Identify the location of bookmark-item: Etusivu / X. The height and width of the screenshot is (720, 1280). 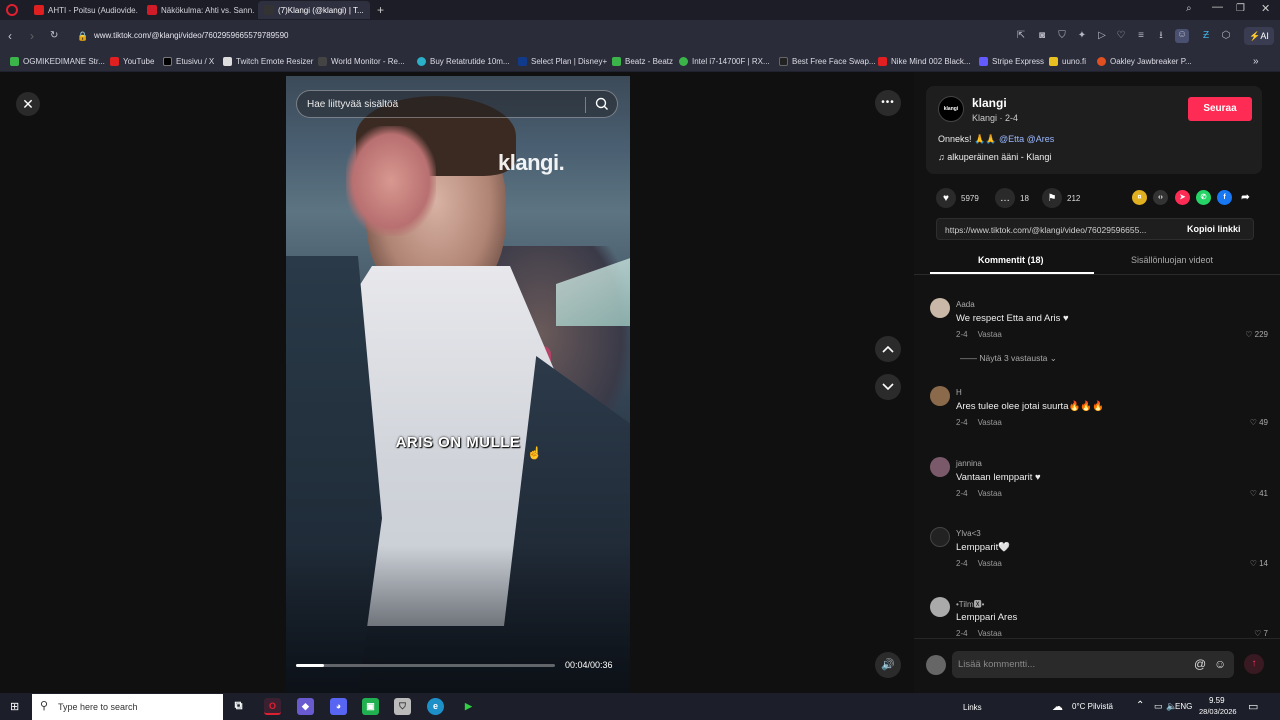
(188, 61).